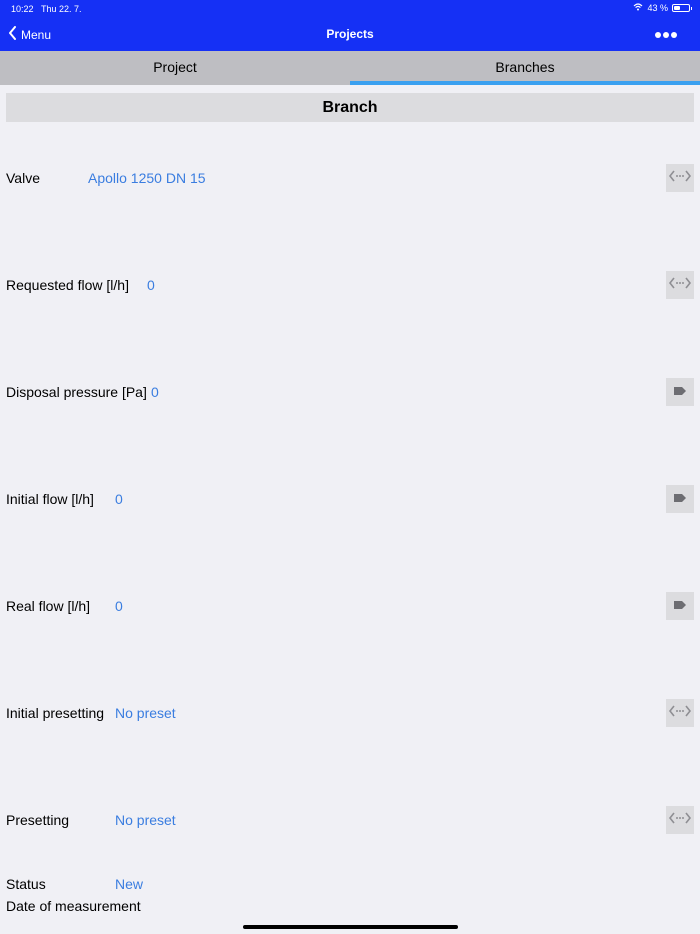  I want to click on field-label: Requested flow [l/h], so click(67, 285).